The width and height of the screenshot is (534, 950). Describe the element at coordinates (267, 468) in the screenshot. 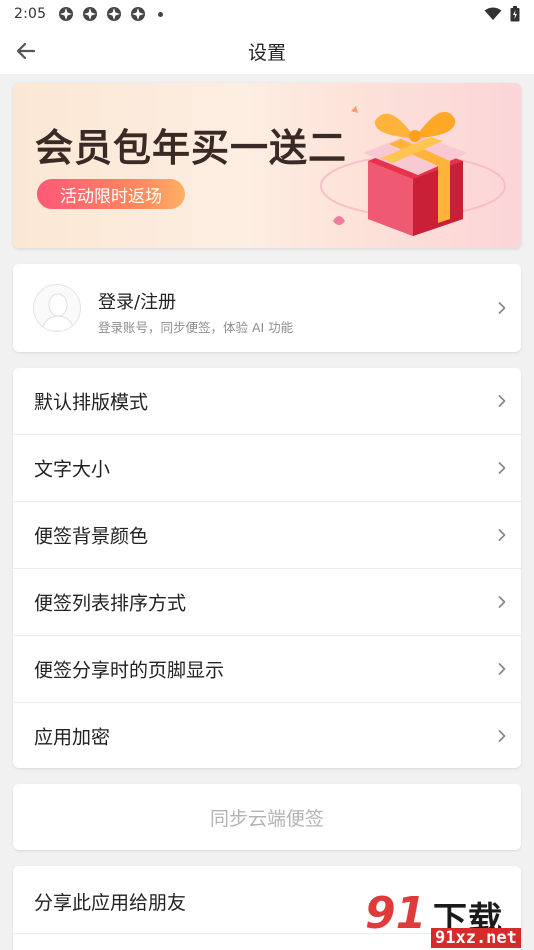

I see `menu-item-font-size: 文字大小` at that location.